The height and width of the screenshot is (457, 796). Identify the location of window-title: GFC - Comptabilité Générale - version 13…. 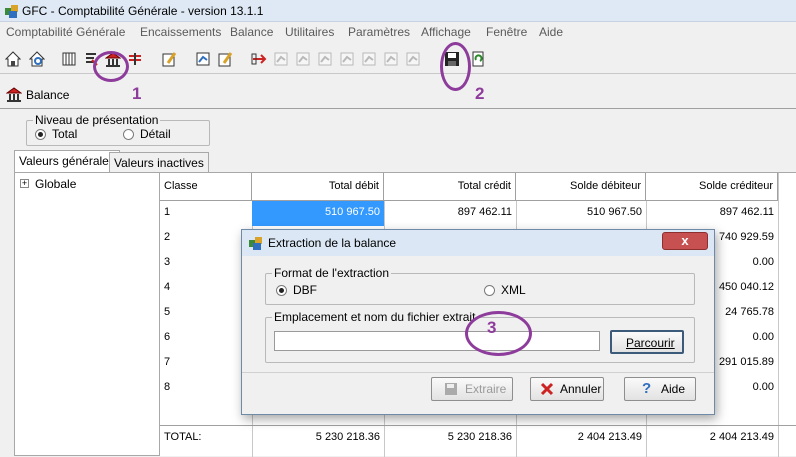
(143, 11).